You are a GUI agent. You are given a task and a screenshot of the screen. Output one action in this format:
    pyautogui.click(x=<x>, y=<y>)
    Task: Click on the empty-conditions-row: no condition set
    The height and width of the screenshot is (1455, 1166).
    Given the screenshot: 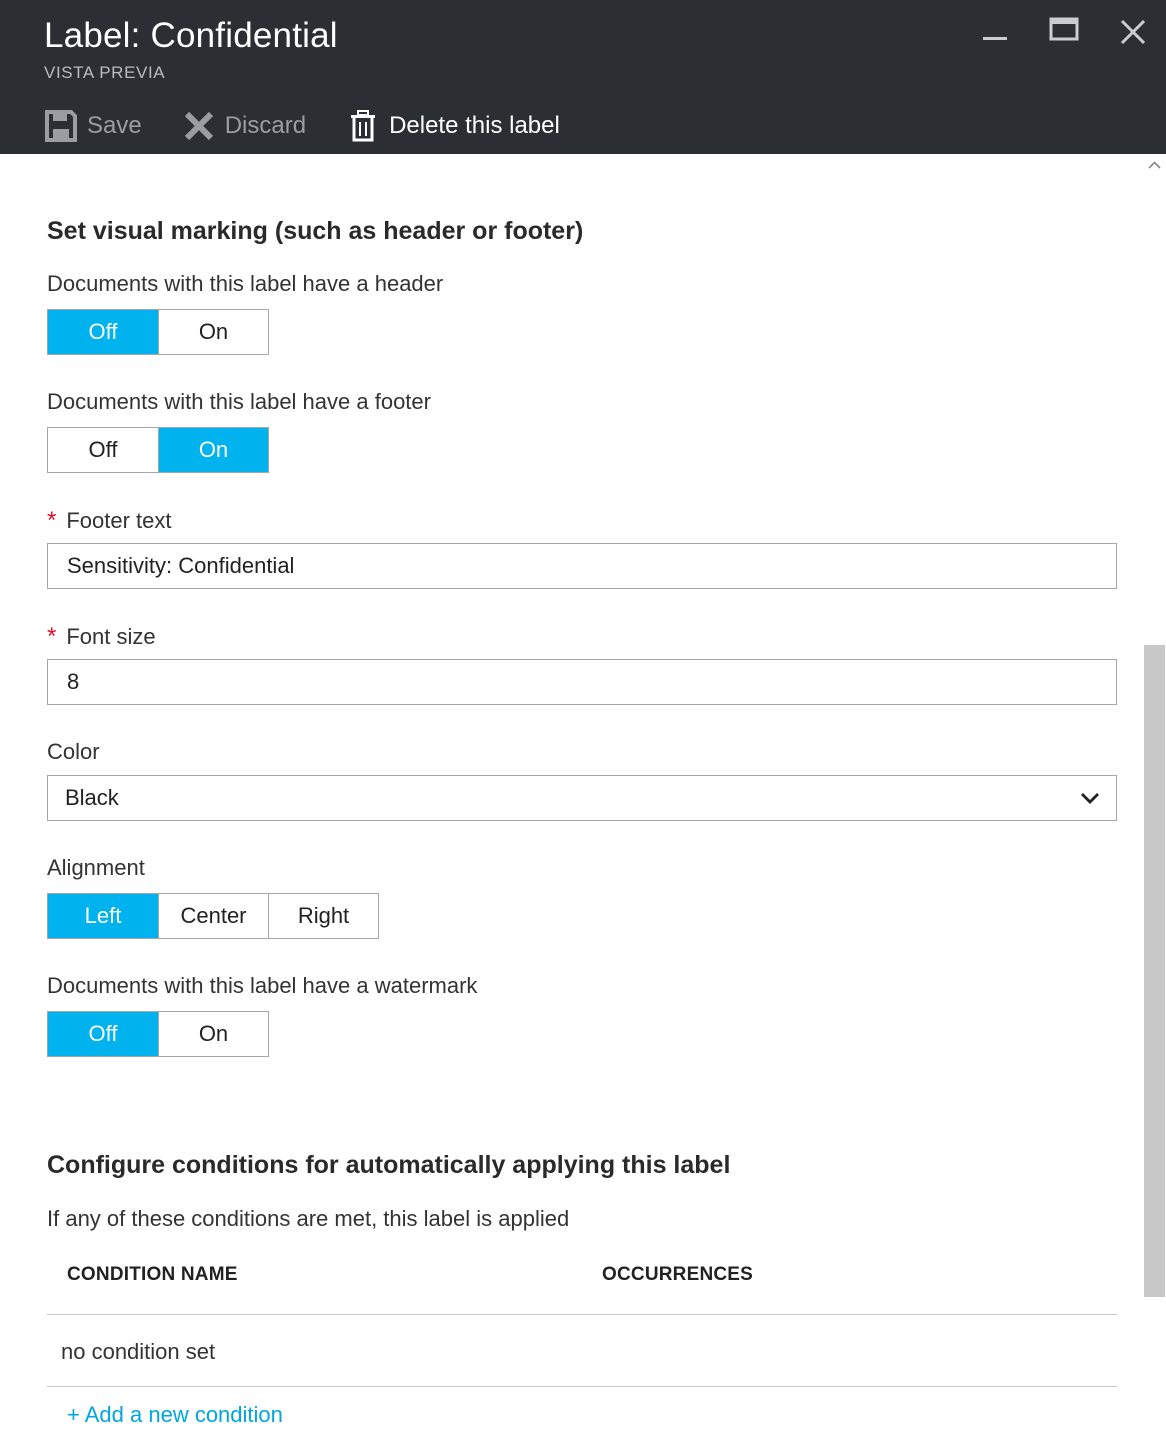 What is the action you would take?
    pyautogui.click(x=138, y=1351)
    